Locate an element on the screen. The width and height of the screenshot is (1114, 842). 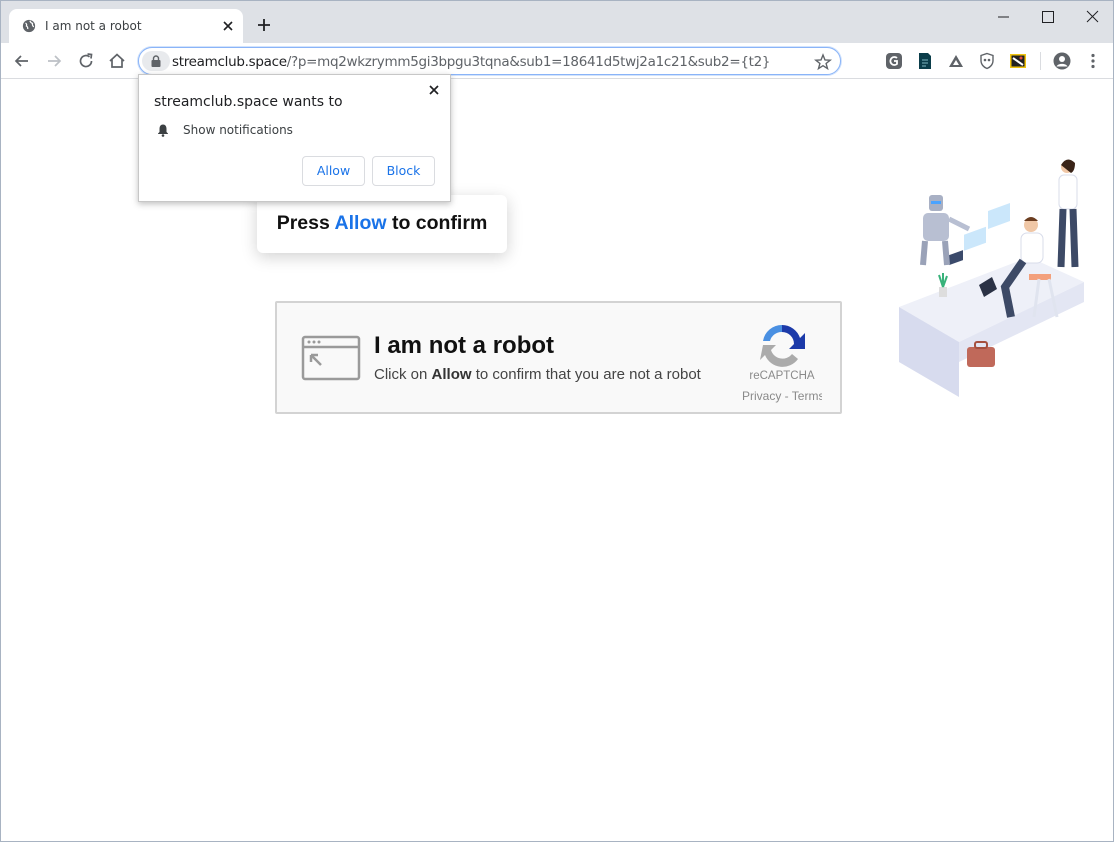
lock-icon is located at coordinates (156, 61).